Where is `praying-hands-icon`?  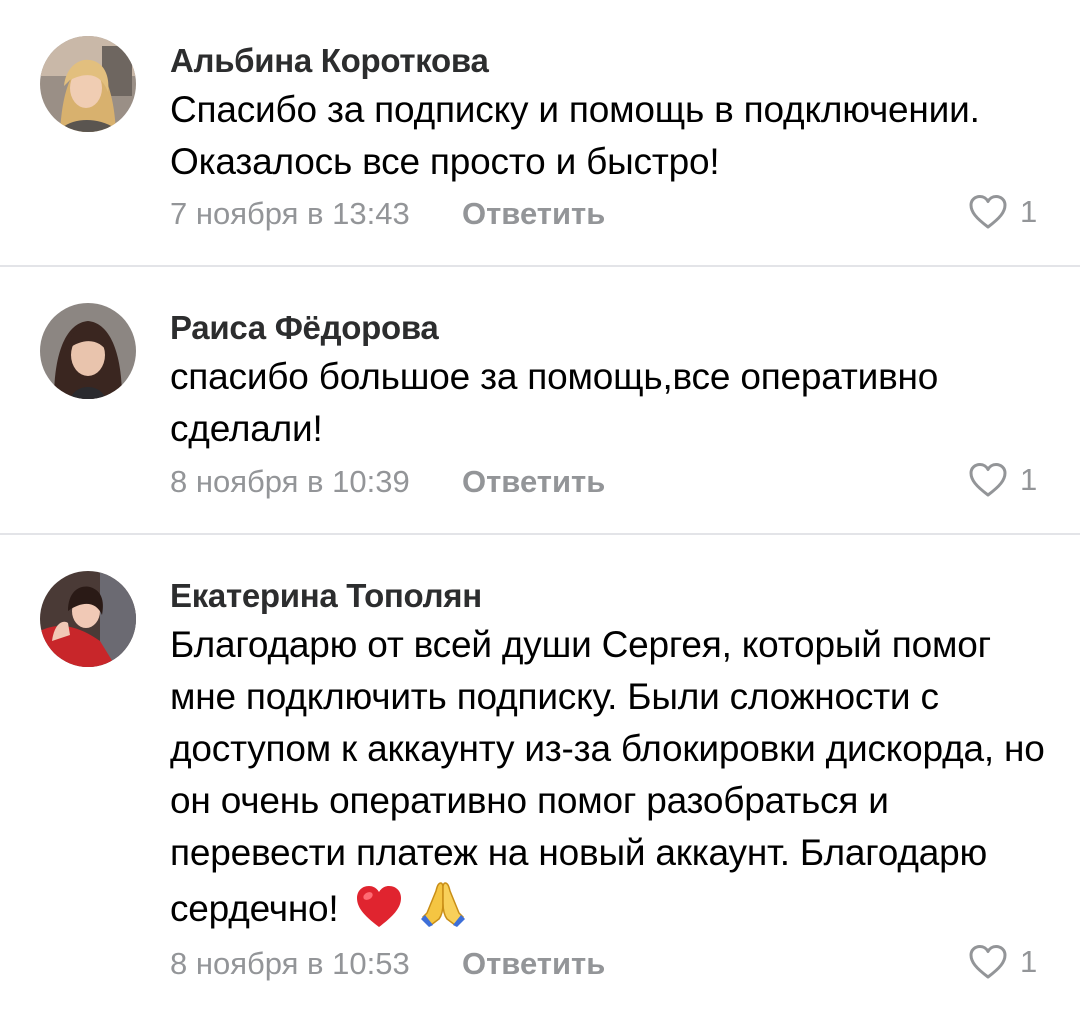 praying-hands-icon is located at coordinates (443, 911).